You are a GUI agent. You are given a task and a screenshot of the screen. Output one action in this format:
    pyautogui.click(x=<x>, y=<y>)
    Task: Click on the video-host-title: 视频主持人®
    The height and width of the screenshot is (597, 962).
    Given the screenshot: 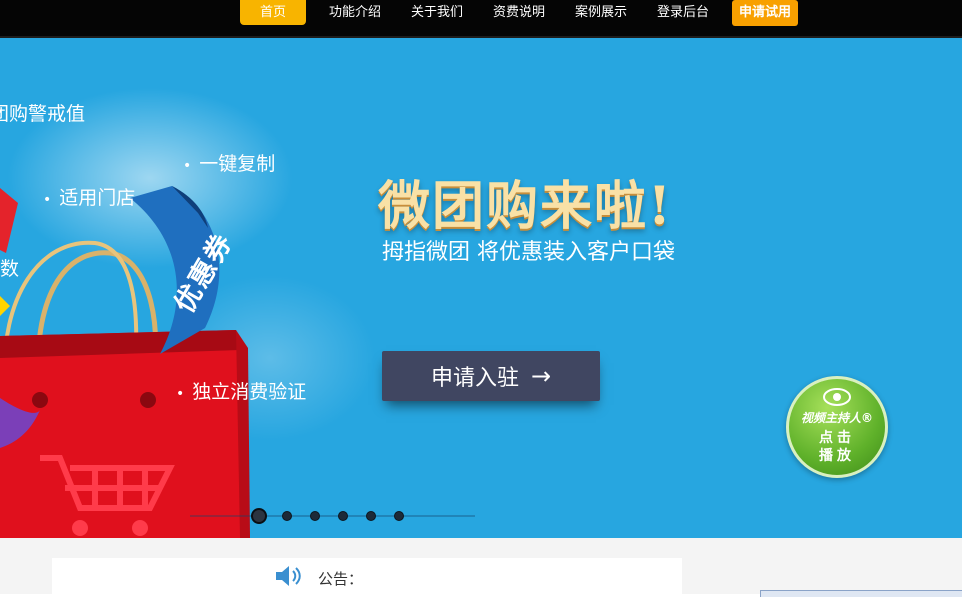 What is the action you would take?
    pyautogui.click(x=836, y=418)
    